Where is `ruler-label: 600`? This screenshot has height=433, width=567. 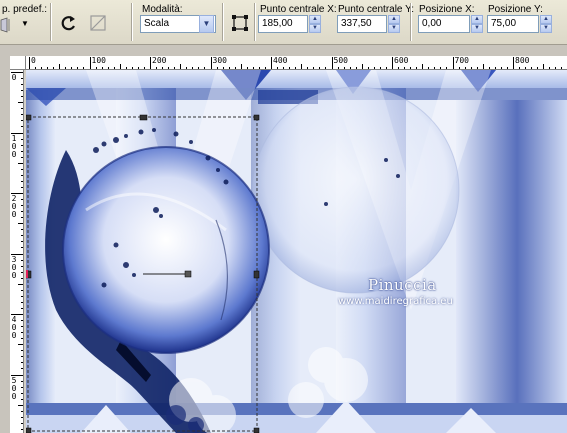
ruler-label: 600 is located at coordinates (401, 60).